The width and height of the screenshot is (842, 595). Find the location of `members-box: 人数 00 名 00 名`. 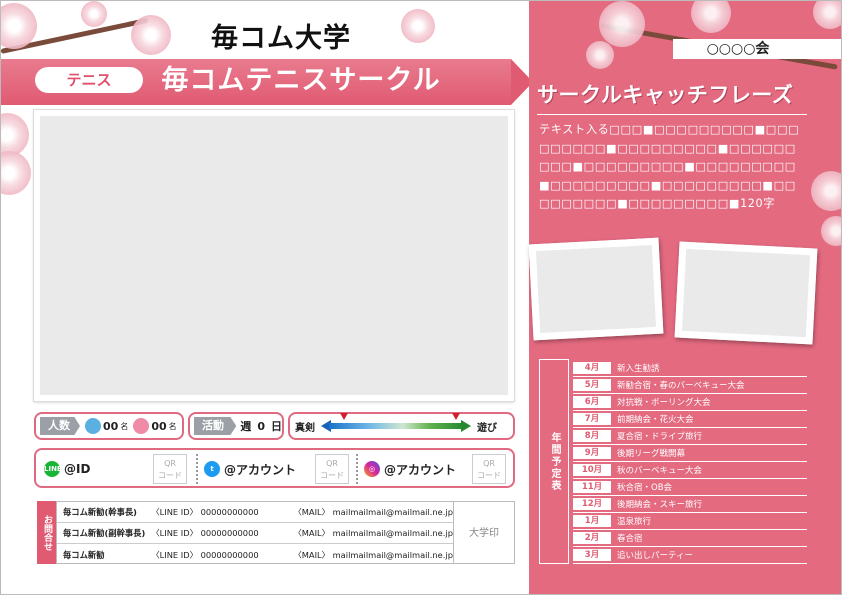

members-box: 人数 00 名 00 名 is located at coordinates (109, 426).